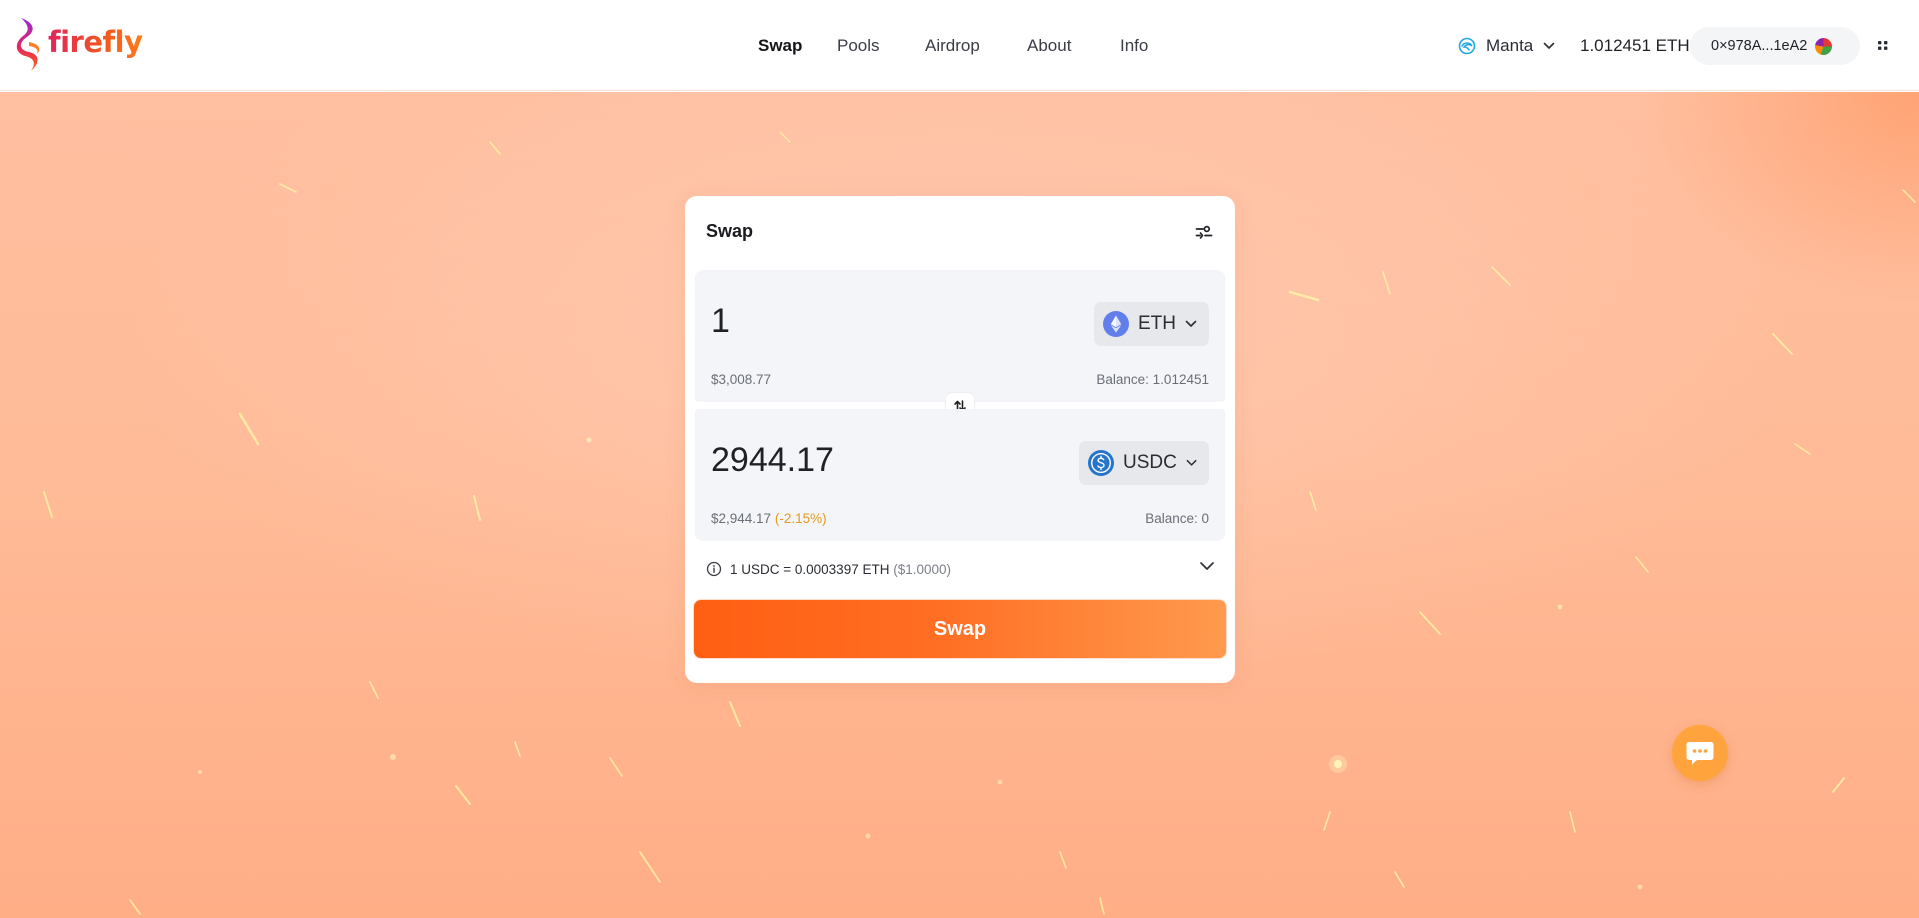  Describe the element at coordinates (1157, 323) in the screenshot. I see `from-token-symbol: ETH` at that location.